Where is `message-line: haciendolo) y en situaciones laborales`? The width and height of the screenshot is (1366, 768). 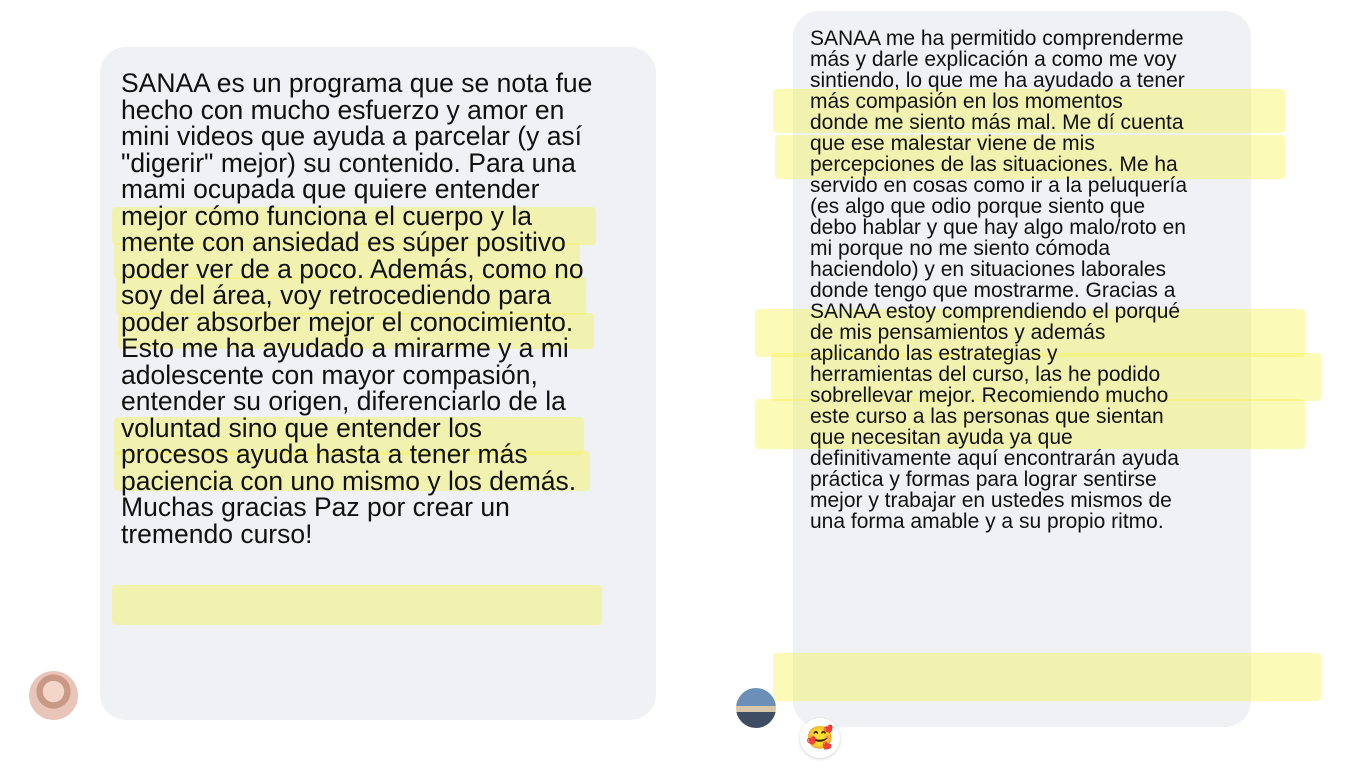
message-line: haciendolo) y en situaciones laborales is located at coordinates (988, 269).